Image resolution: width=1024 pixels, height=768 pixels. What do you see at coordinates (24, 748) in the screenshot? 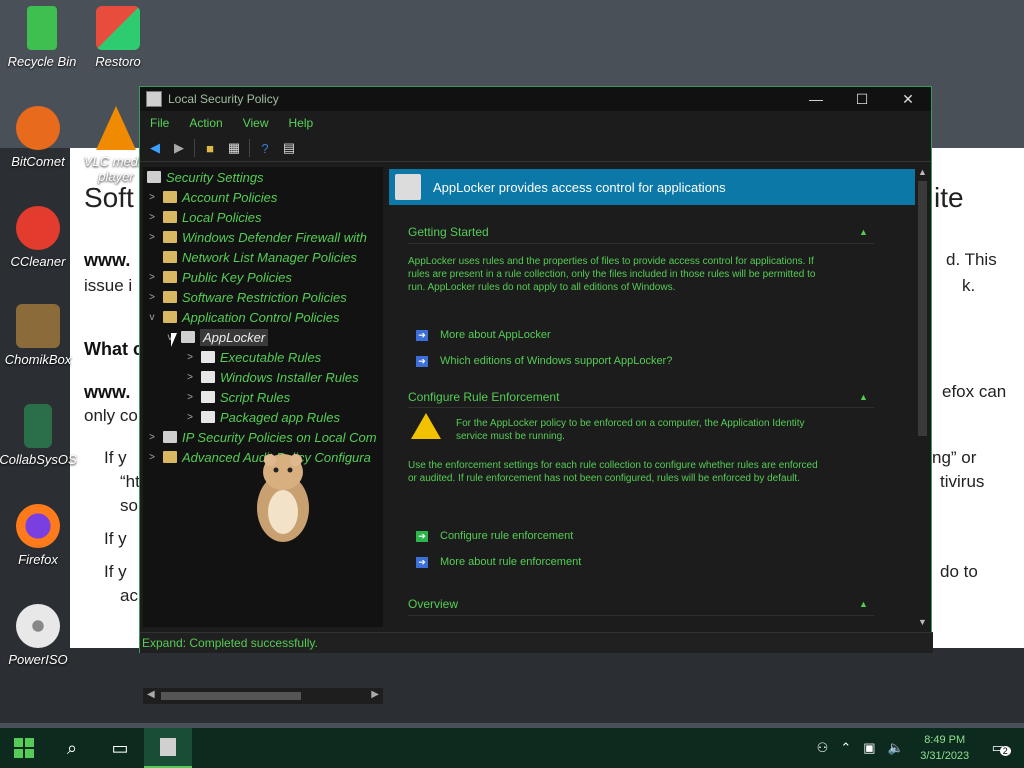
I see `start-button` at bounding box center [24, 748].